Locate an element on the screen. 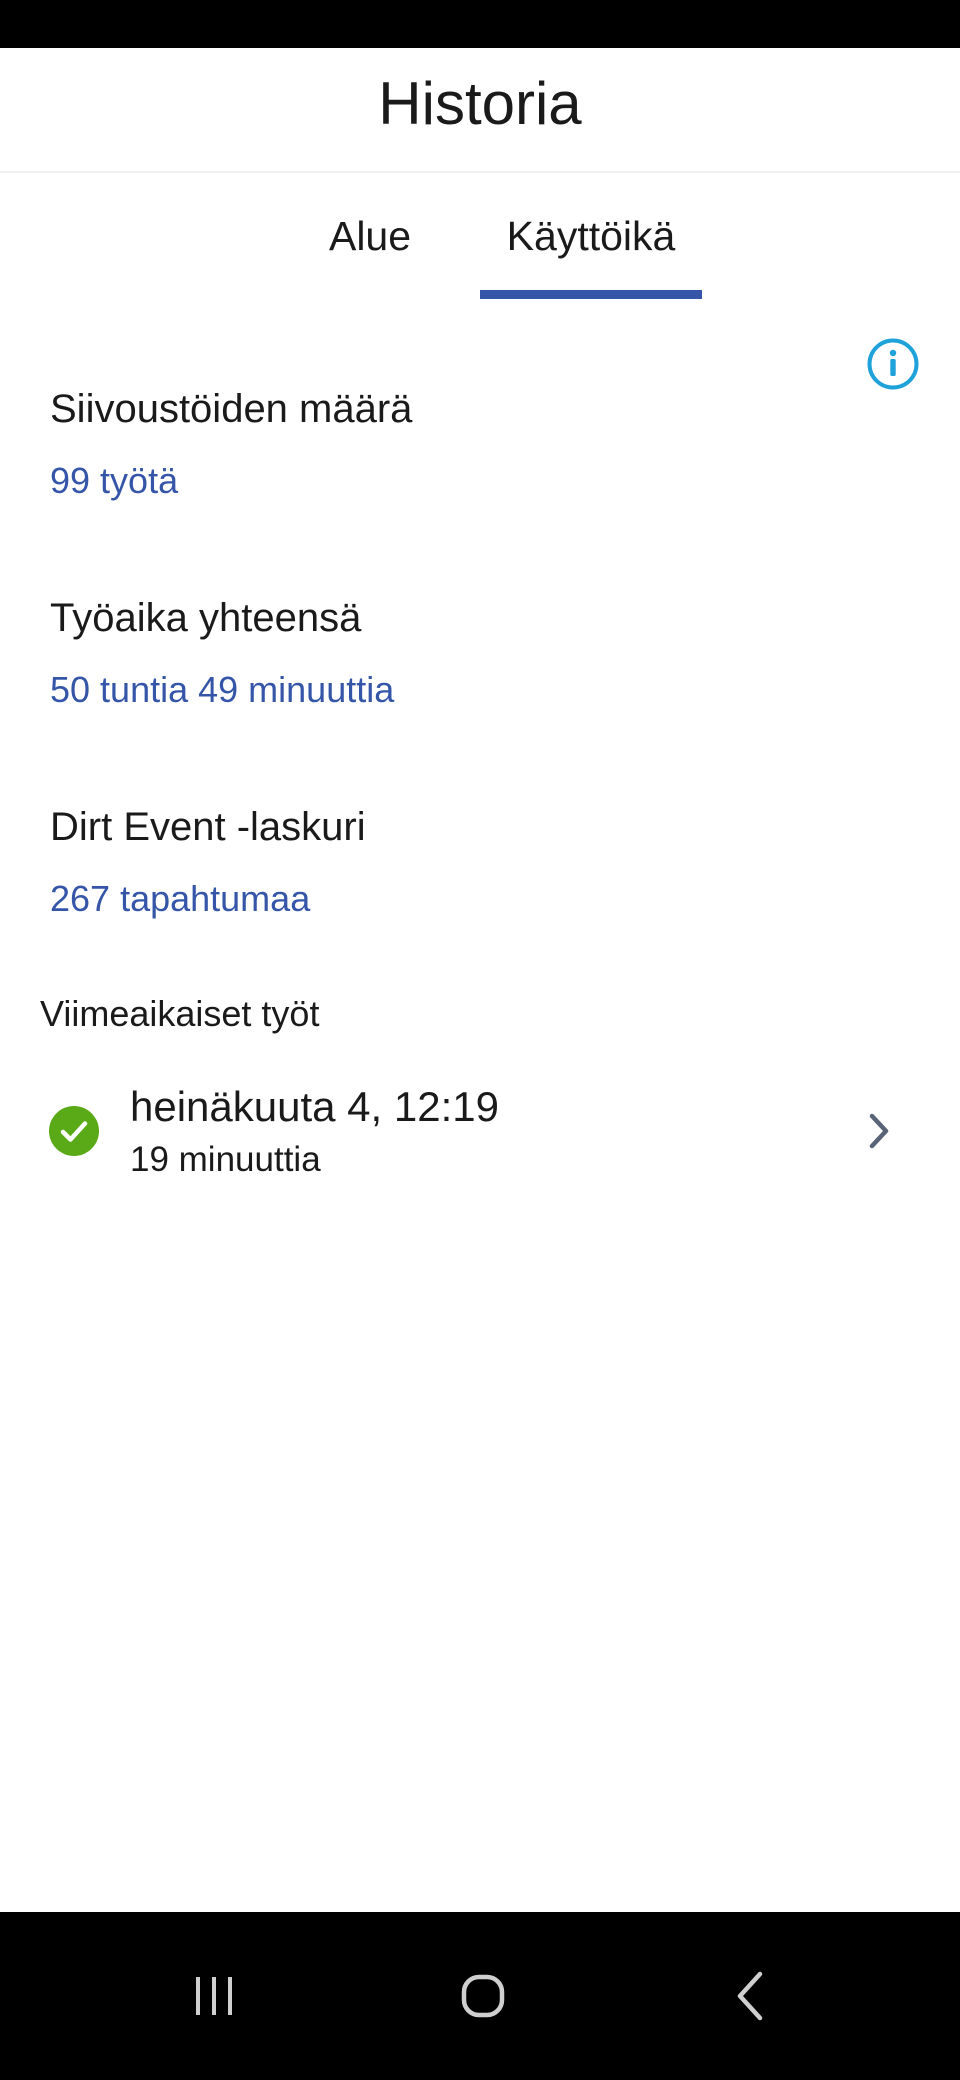 The width and height of the screenshot is (960, 2080). check-circle-icon is located at coordinates (74, 1131).